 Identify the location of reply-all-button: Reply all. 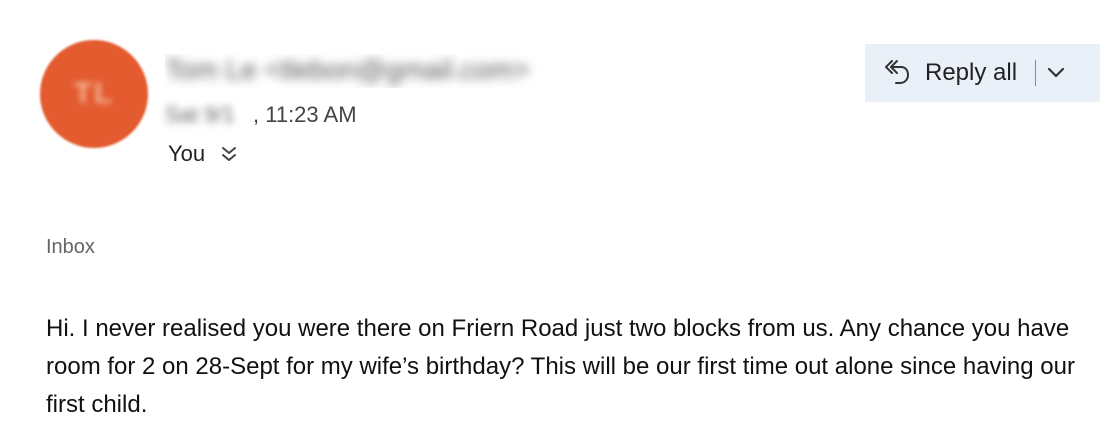
(982, 73).